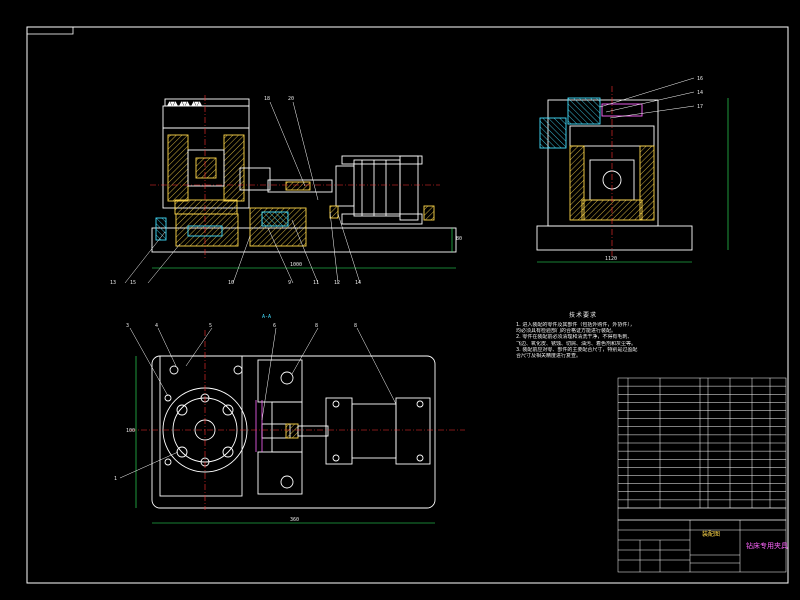 This screenshot has height=600, width=800. I want to click on side-width-dim: 1120, so click(611, 259).